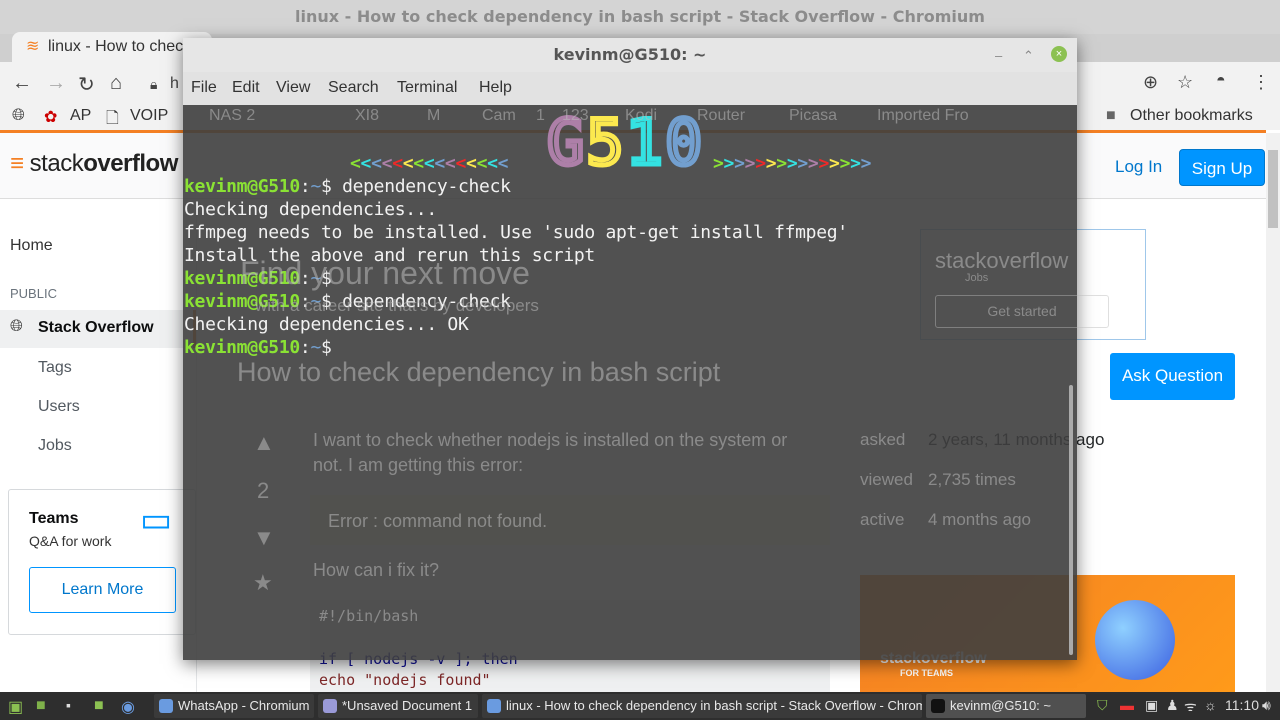 Image resolution: width=1280 pixels, height=720 pixels. What do you see at coordinates (128, 707) in the screenshot?
I see `chromium-launcher-icon: ◉` at bounding box center [128, 707].